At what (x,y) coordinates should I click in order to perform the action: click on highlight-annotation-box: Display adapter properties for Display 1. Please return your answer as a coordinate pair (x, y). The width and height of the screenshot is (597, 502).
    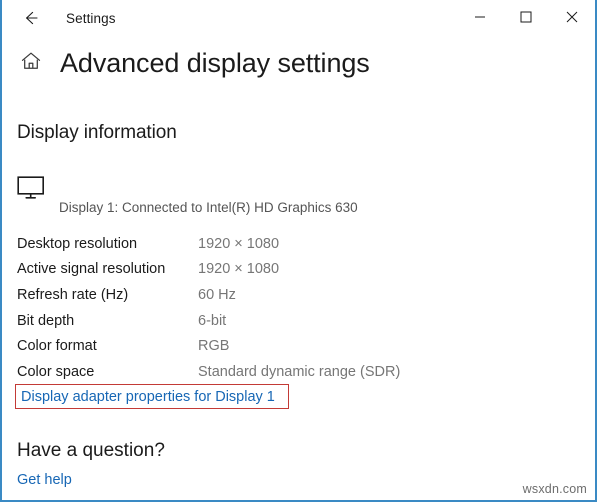
    Looking at the image, I should click on (152, 396).